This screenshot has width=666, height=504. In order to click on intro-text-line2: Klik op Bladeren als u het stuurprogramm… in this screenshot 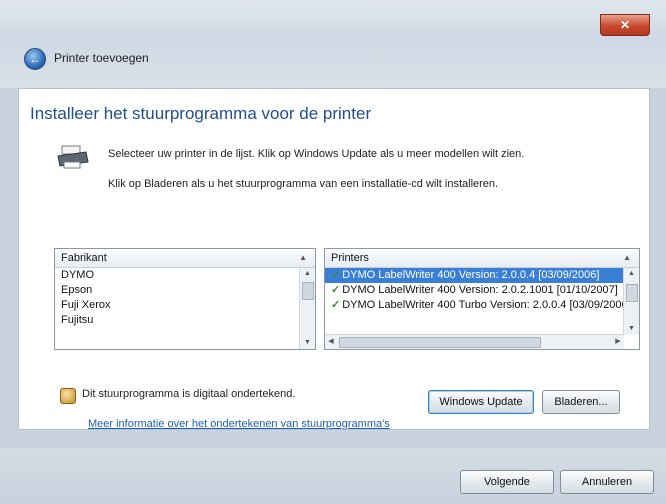, I will do `click(303, 184)`.